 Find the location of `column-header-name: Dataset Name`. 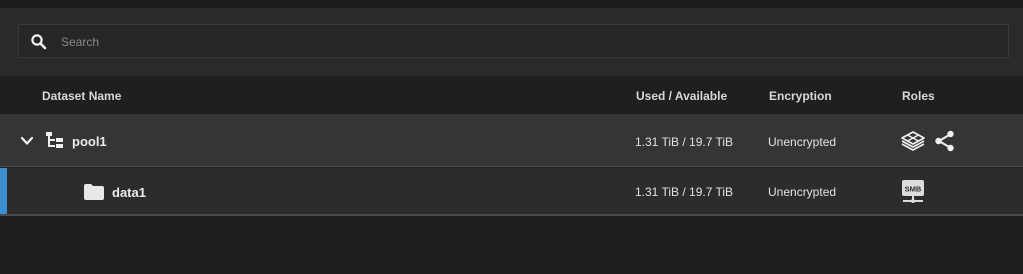

column-header-name: Dataset Name is located at coordinates (81, 96).